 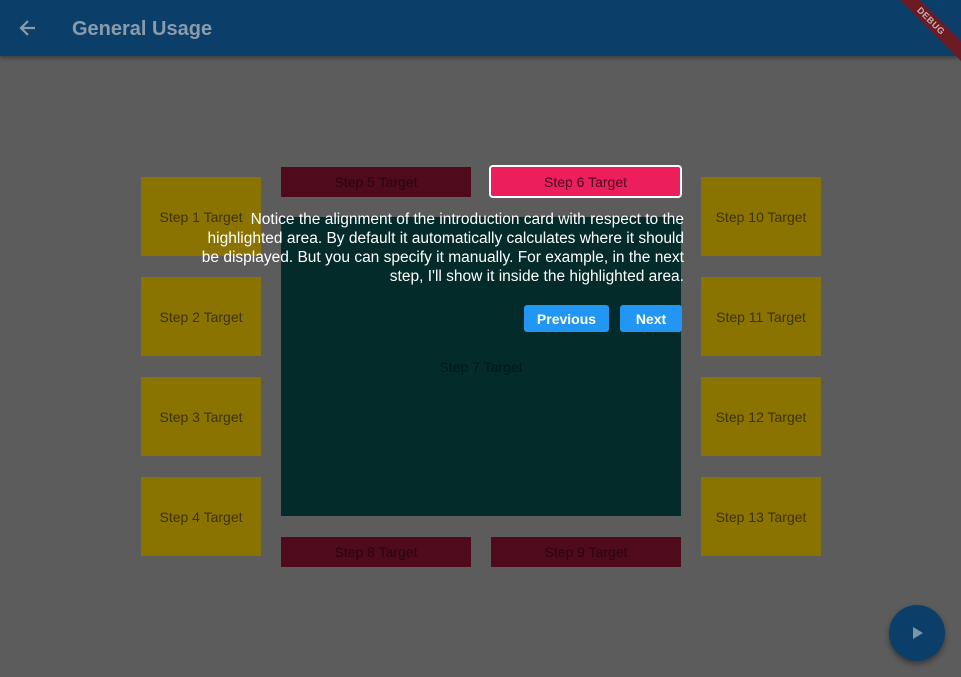 I want to click on step-10-target: Step 10 Target, so click(x=761, y=216).